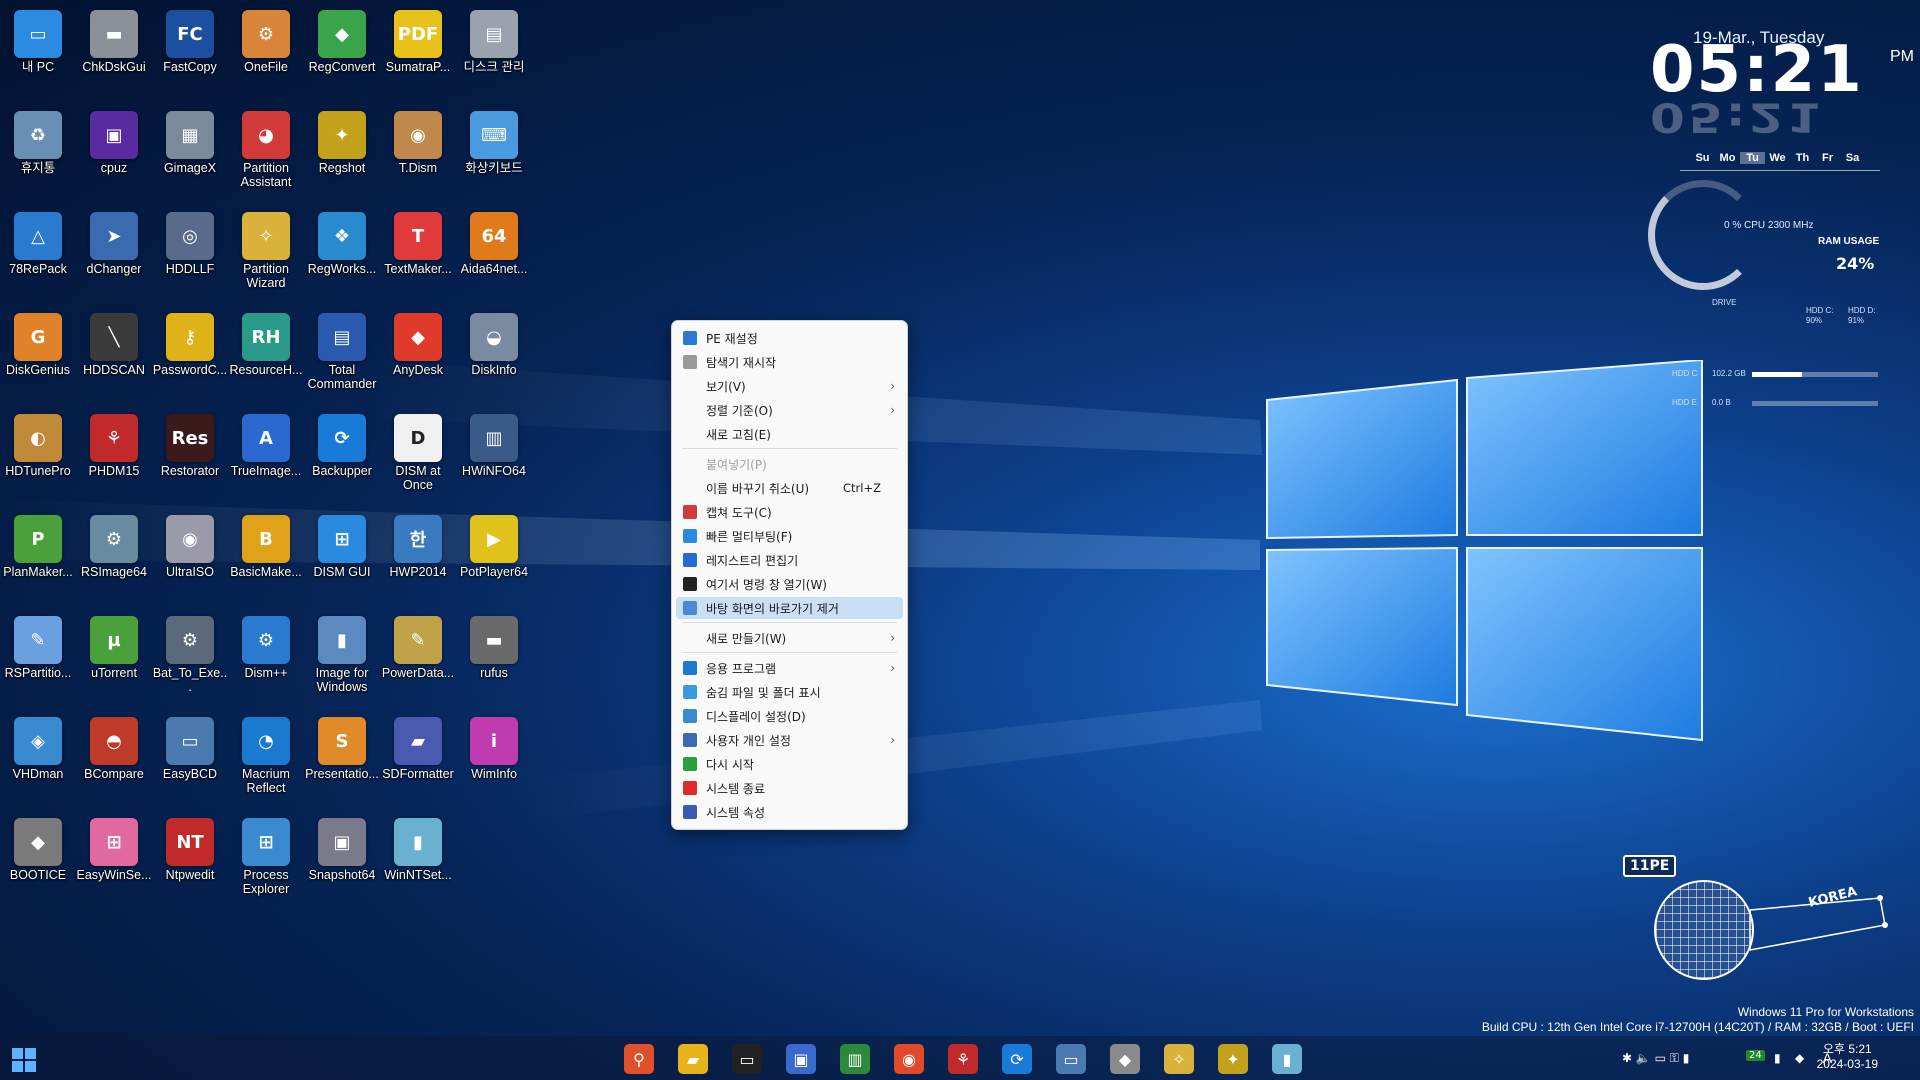 The image size is (1920, 1080). I want to click on desktop-icon: ⊞ DISM GUI, so click(342, 559).